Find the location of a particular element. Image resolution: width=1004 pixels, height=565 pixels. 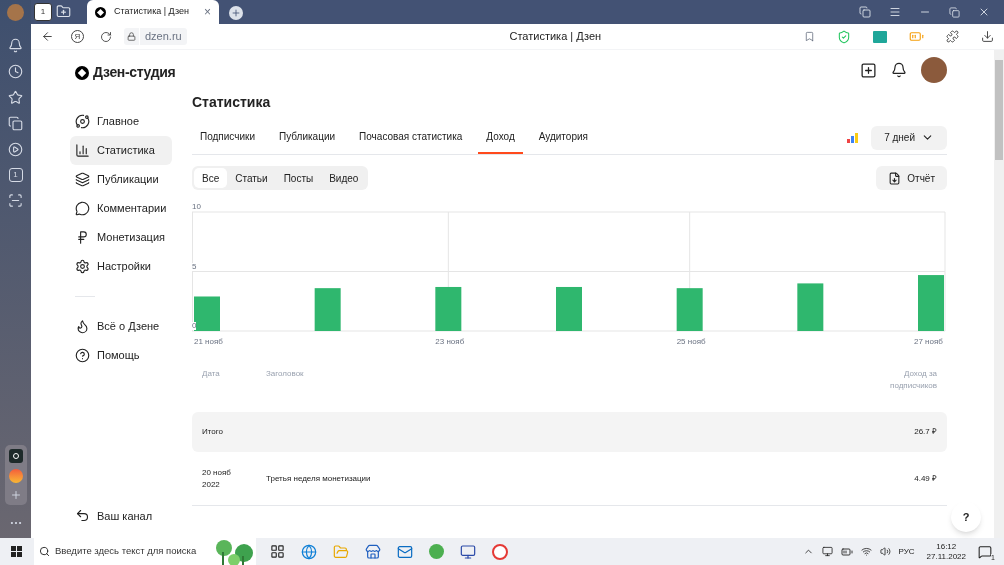

extension-icon is located at coordinates (880, 36).